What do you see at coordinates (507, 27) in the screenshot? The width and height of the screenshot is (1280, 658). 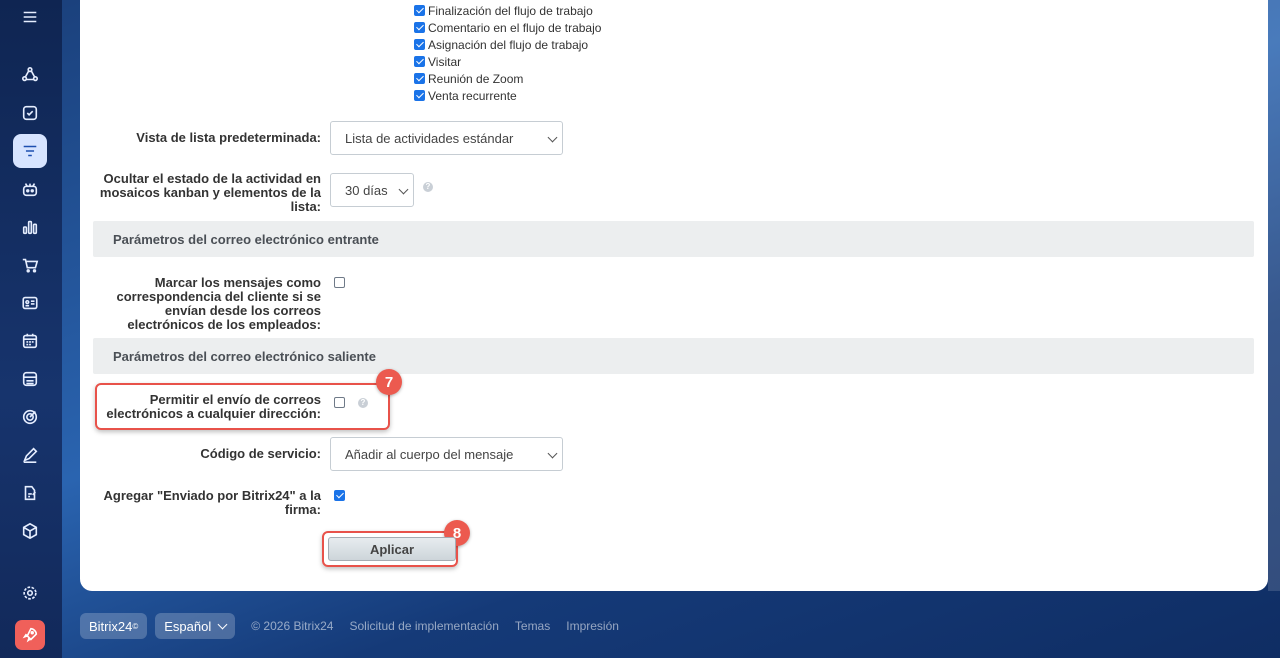 I see `list-item: Comentario en el flujo de trabajo` at bounding box center [507, 27].